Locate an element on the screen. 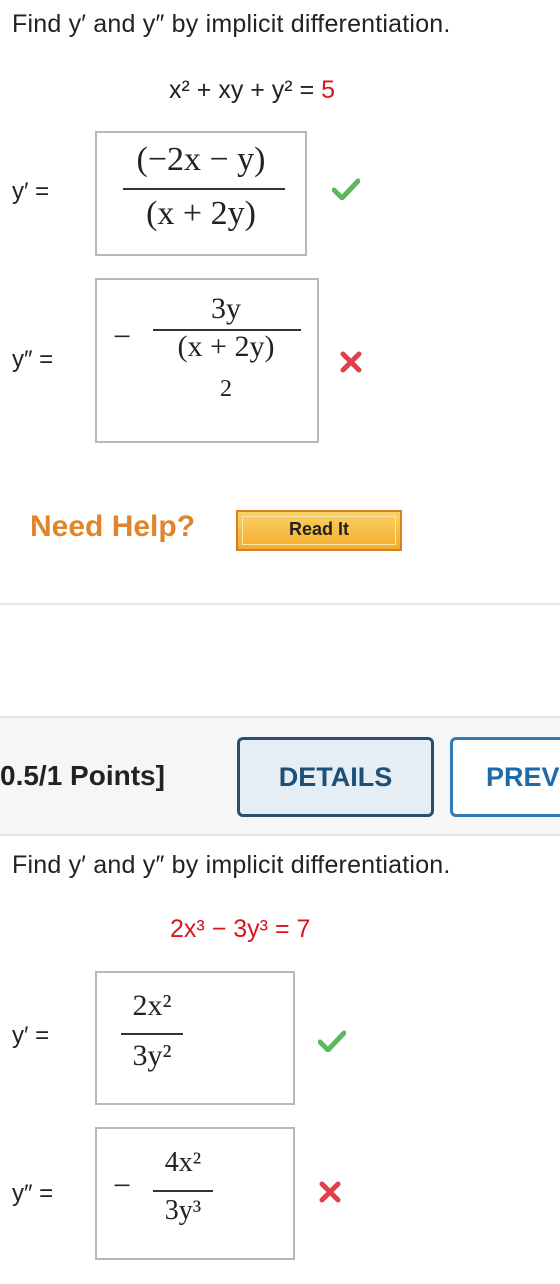  fraction-numerator: 2x² is located at coordinates (152, 1005).